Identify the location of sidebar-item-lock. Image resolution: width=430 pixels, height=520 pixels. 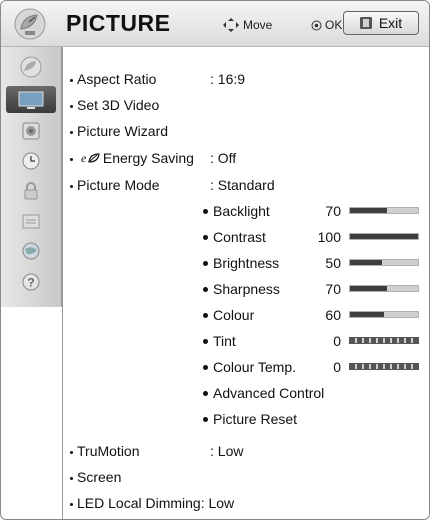
(31, 190).